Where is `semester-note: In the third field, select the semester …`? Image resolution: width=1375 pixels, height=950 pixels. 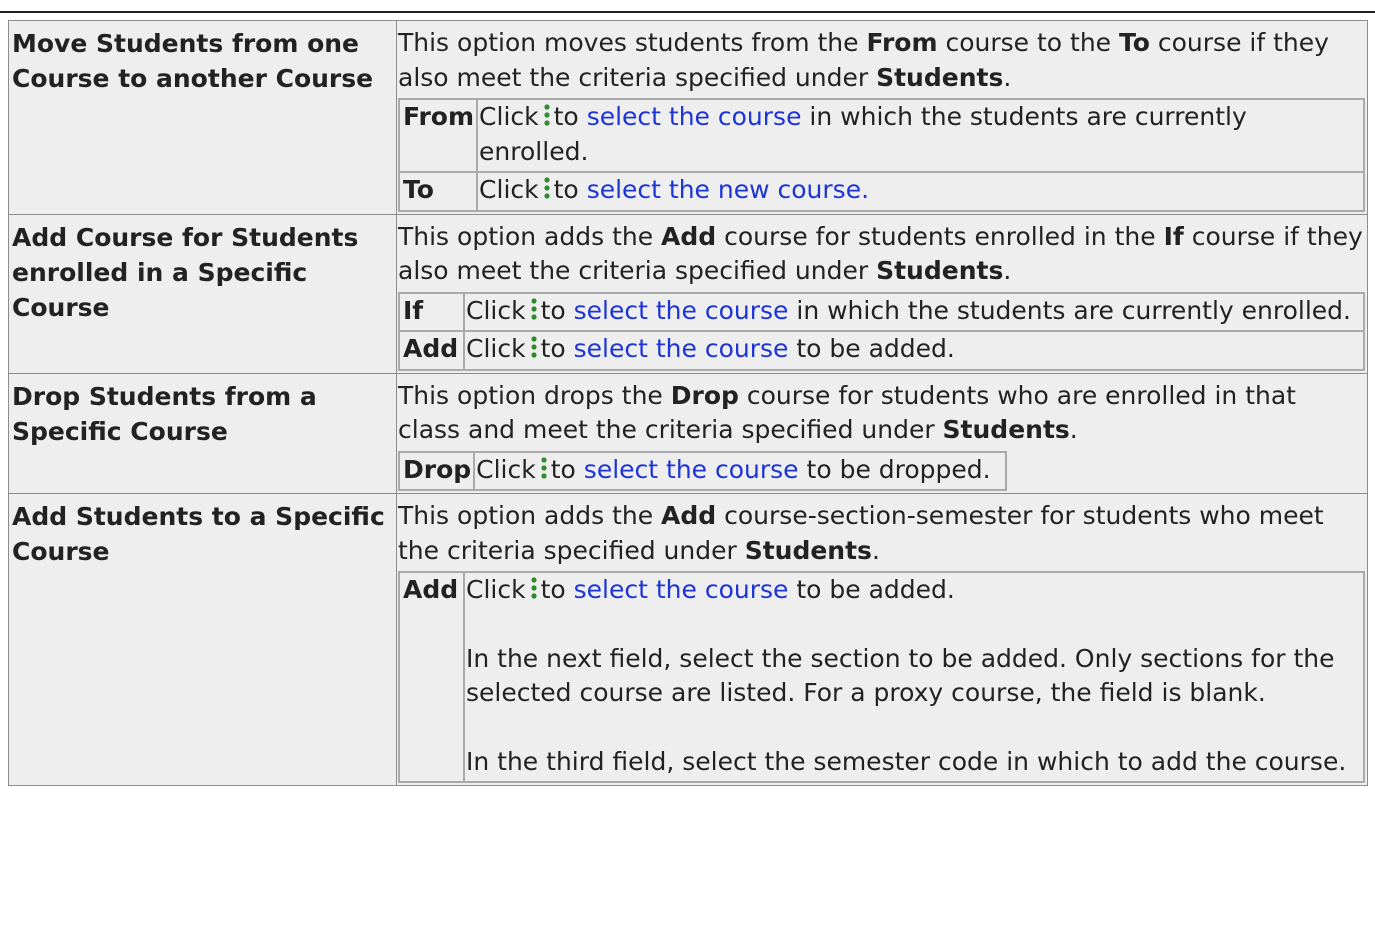
semester-note: In the third field, select the semester … is located at coordinates (906, 761).